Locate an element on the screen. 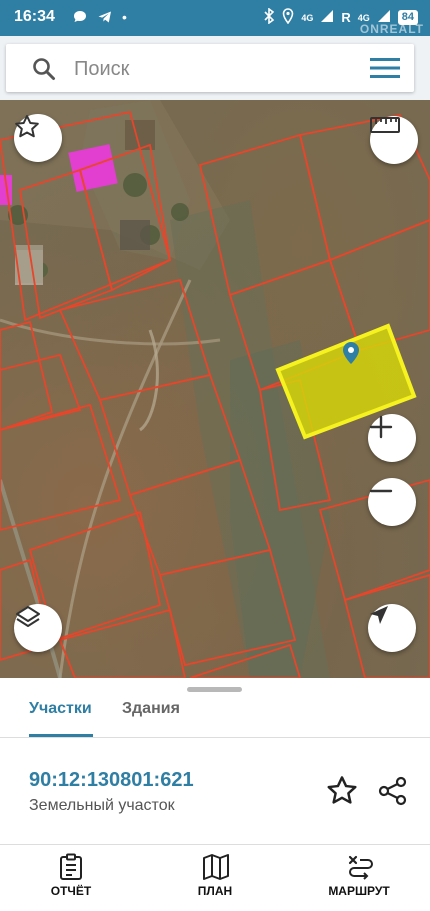 The height and width of the screenshot is (911, 430). route-icon is located at coordinates (360, 869).